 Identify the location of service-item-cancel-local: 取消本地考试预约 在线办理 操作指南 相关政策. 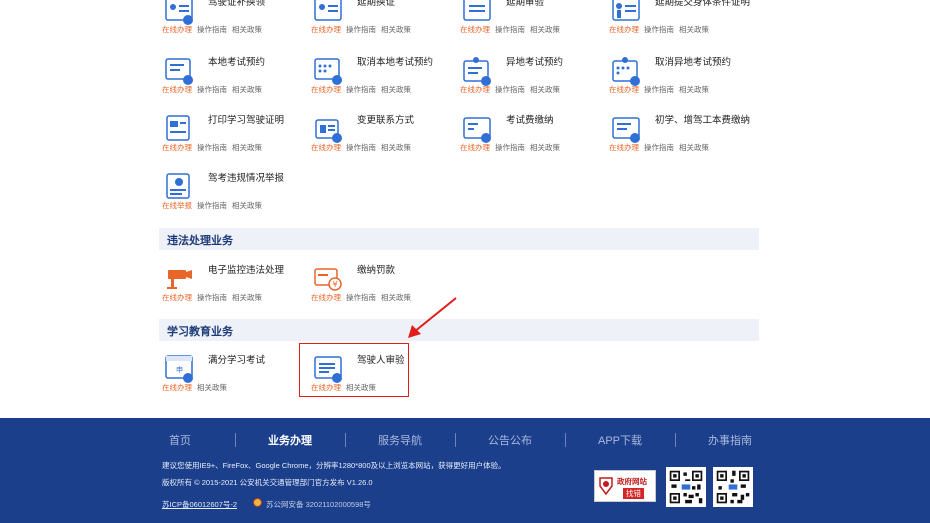
(386, 77).